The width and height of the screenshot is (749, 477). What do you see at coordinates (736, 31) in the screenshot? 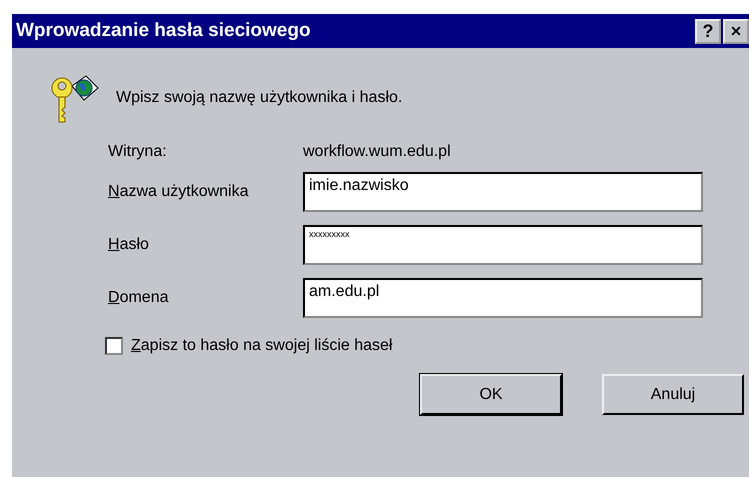
I see `close-button: ×` at bounding box center [736, 31].